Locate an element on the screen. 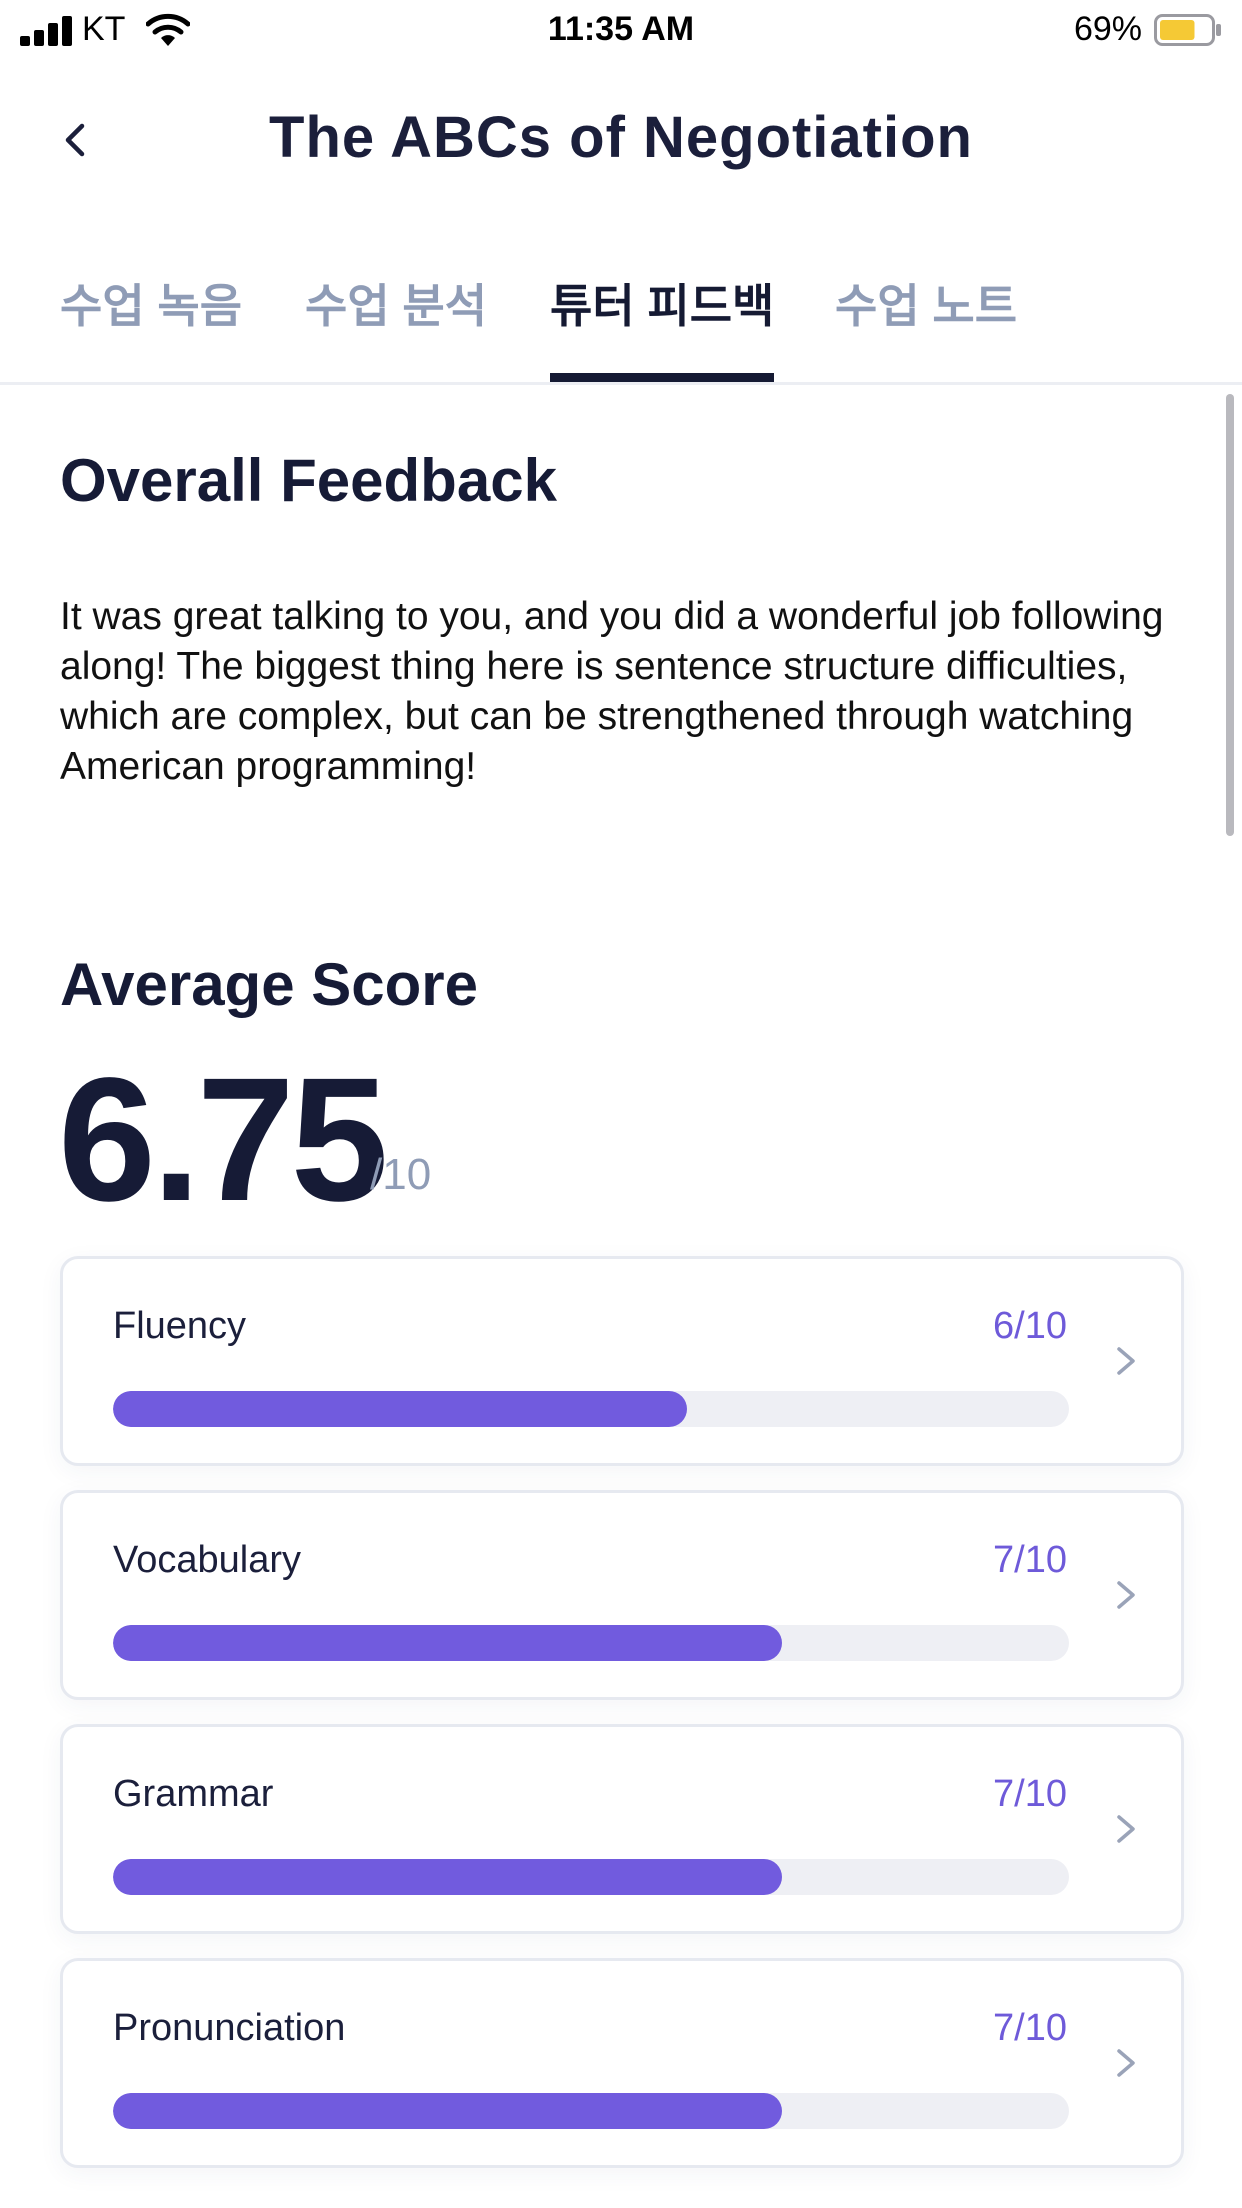  tab-tutor-feedback: 튜터 피드백 is located at coordinates (662, 326).